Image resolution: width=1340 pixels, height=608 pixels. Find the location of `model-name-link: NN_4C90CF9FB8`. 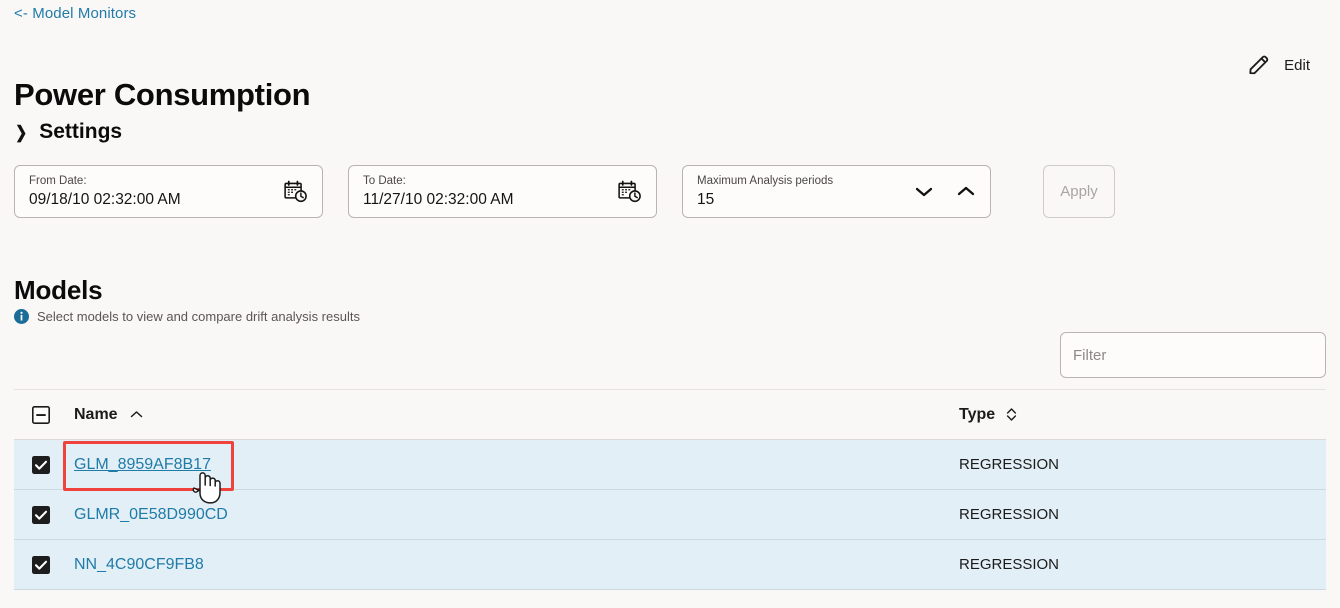

model-name-link: NN_4C90CF9FB8 is located at coordinates (139, 565).